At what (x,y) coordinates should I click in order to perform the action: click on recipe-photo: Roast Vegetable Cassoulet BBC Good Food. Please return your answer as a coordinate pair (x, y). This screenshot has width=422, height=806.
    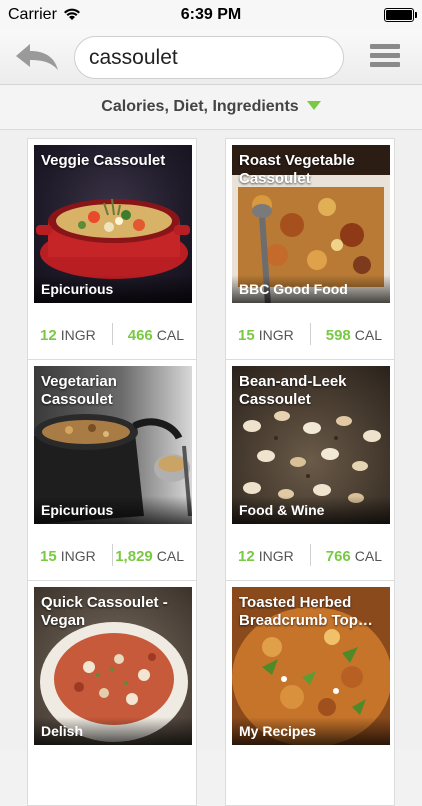
    Looking at the image, I should click on (311, 224).